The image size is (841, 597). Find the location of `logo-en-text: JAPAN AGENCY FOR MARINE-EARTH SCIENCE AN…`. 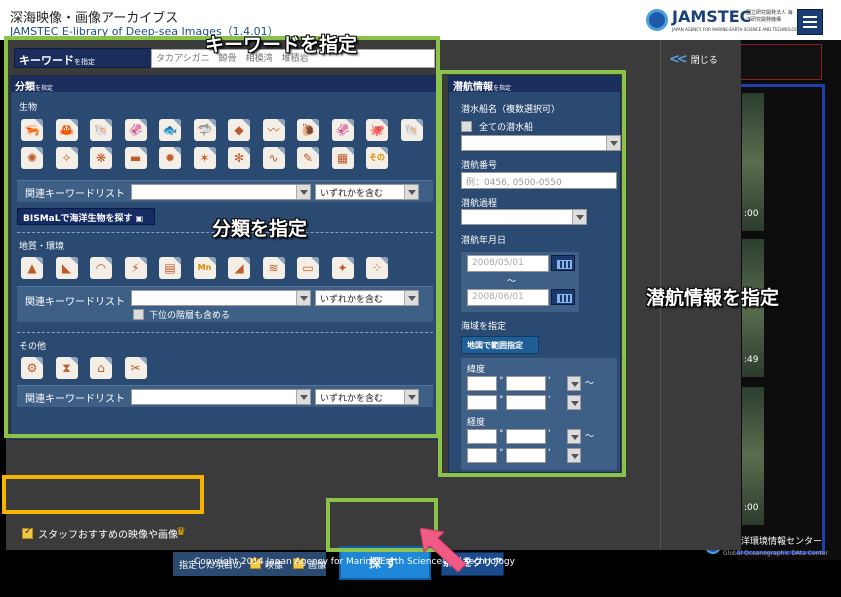

logo-en-text: JAPAN AGENCY FOR MARINE-EARTH SCIENCE AN… is located at coordinates (736, 29).